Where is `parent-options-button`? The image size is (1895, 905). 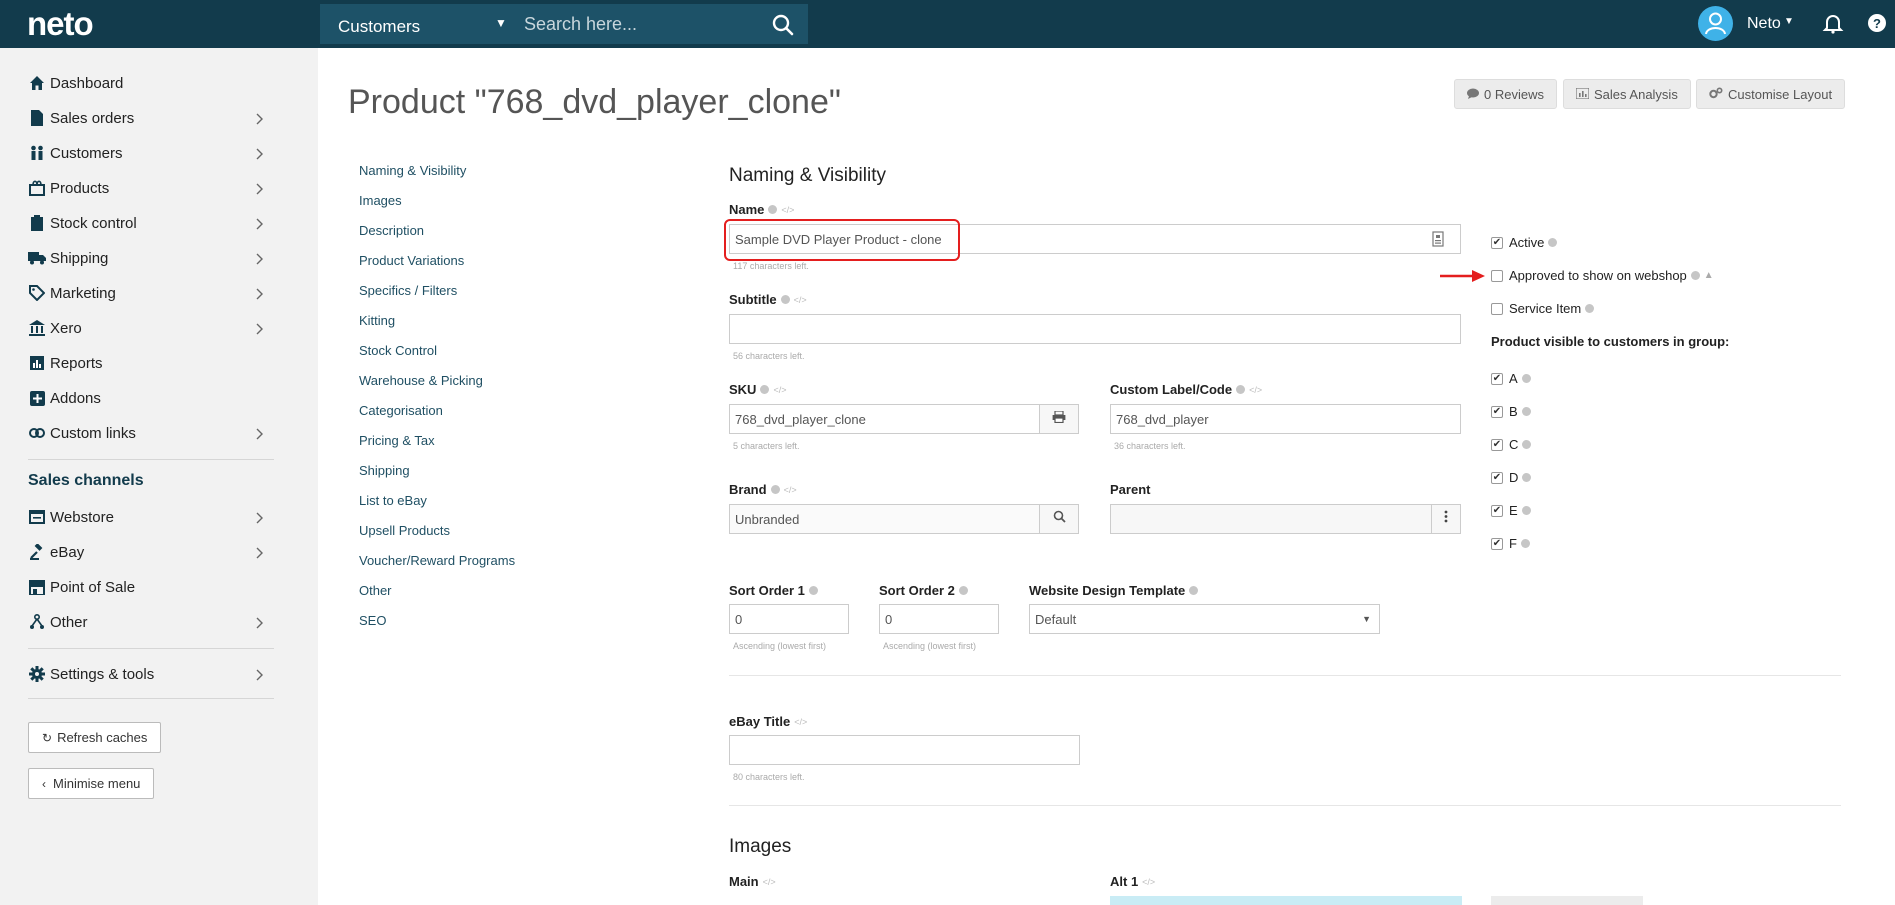 parent-options-button is located at coordinates (1446, 519).